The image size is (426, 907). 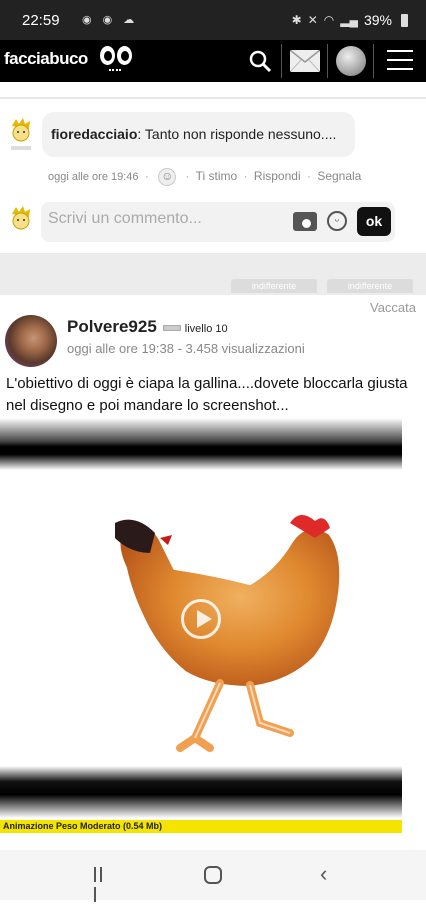 What do you see at coordinates (374, 221) in the screenshot?
I see `send-button: ok` at bounding box center [374, 221].